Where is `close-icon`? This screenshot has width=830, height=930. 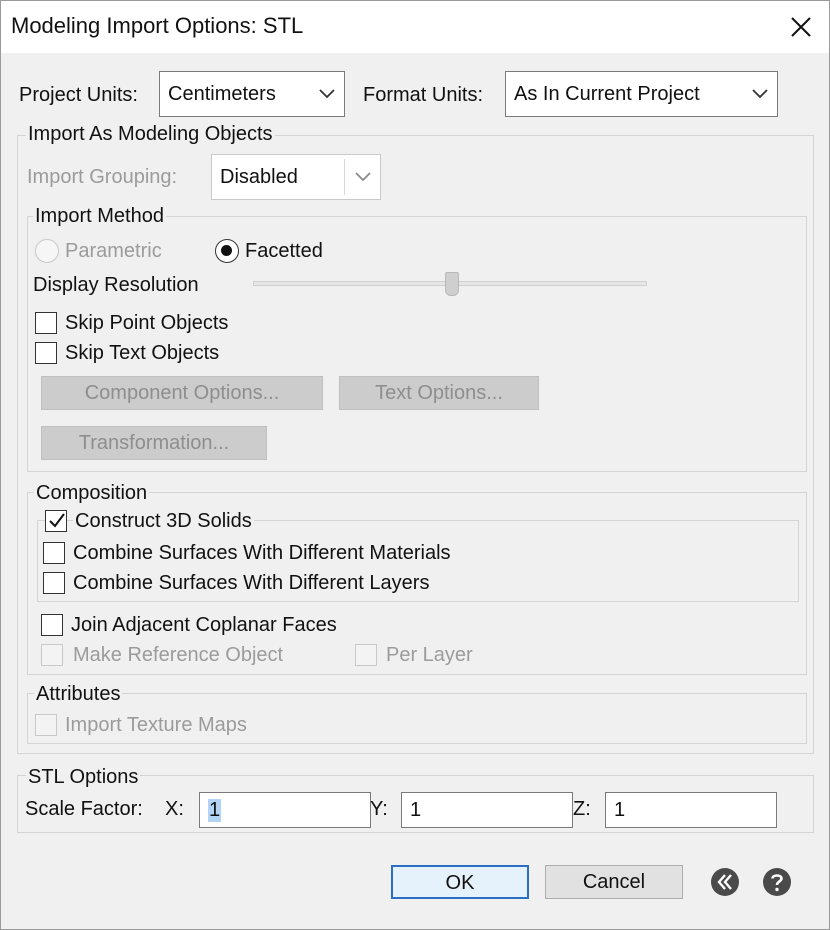
close-icon is located at coordinates (801, 27).